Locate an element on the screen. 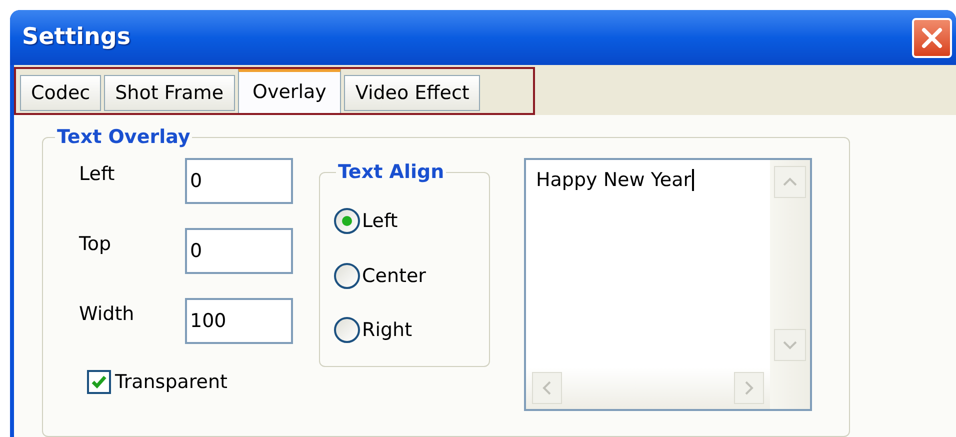 The width and height of the screenshot is (956, 437). checkbox-label: Transparent is located at coordinates (171, 382).